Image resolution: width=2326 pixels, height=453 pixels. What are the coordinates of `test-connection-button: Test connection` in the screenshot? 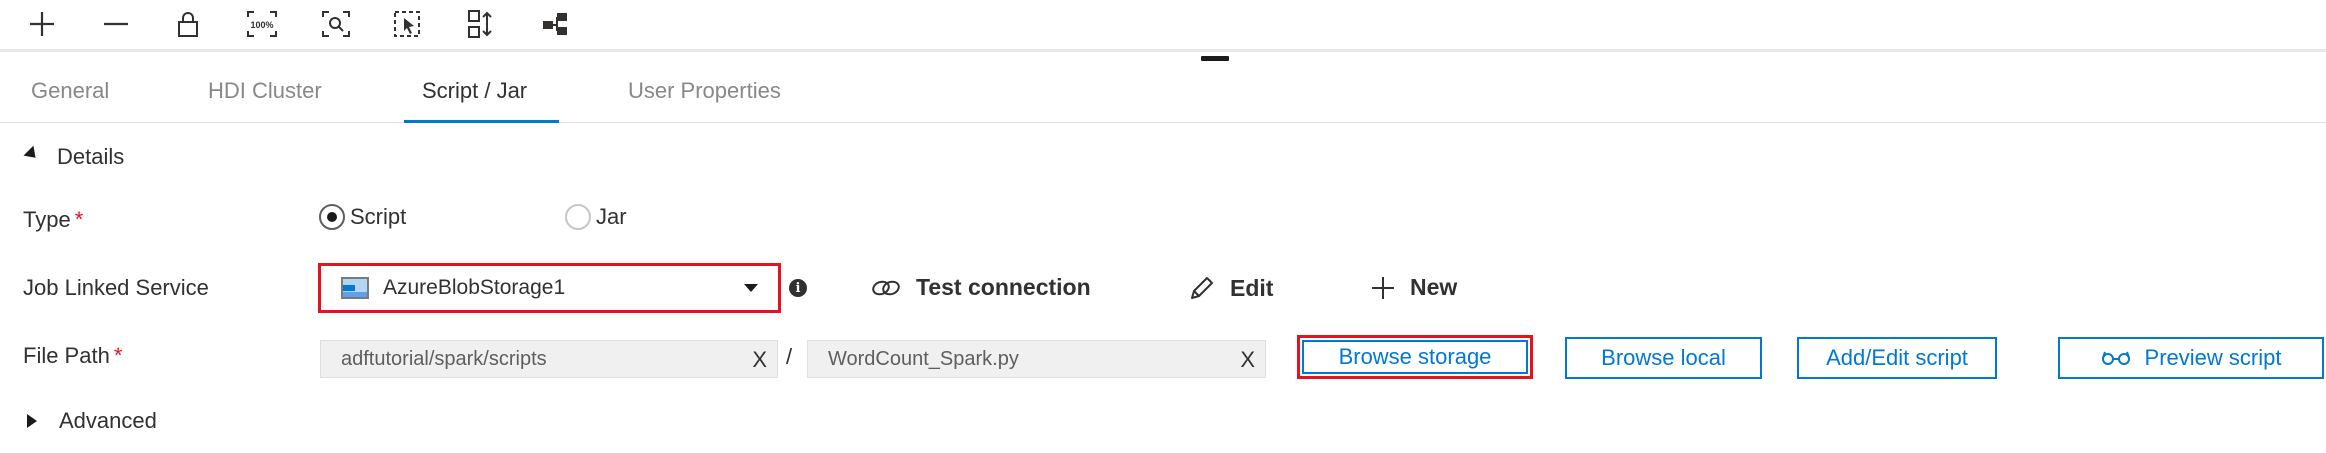 It's located at (980, 287).